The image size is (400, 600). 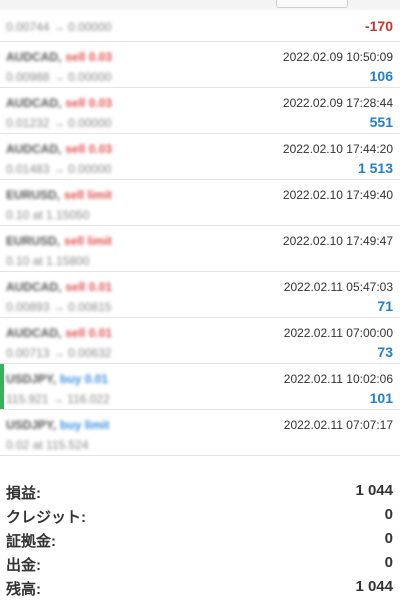 What do you see at coordinates (378, 26) in the screenshot?
I see `order-profit: -170` at bounding box center [378, 26].